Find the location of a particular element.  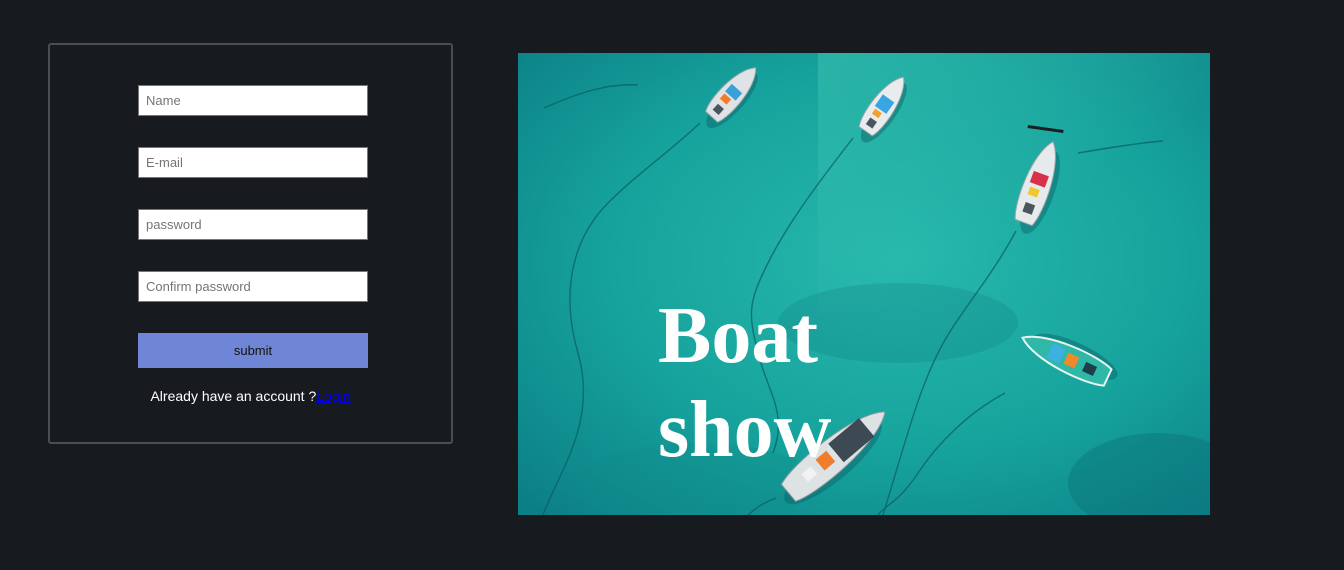

submit-button: submit is located at coordinates (253, 350).